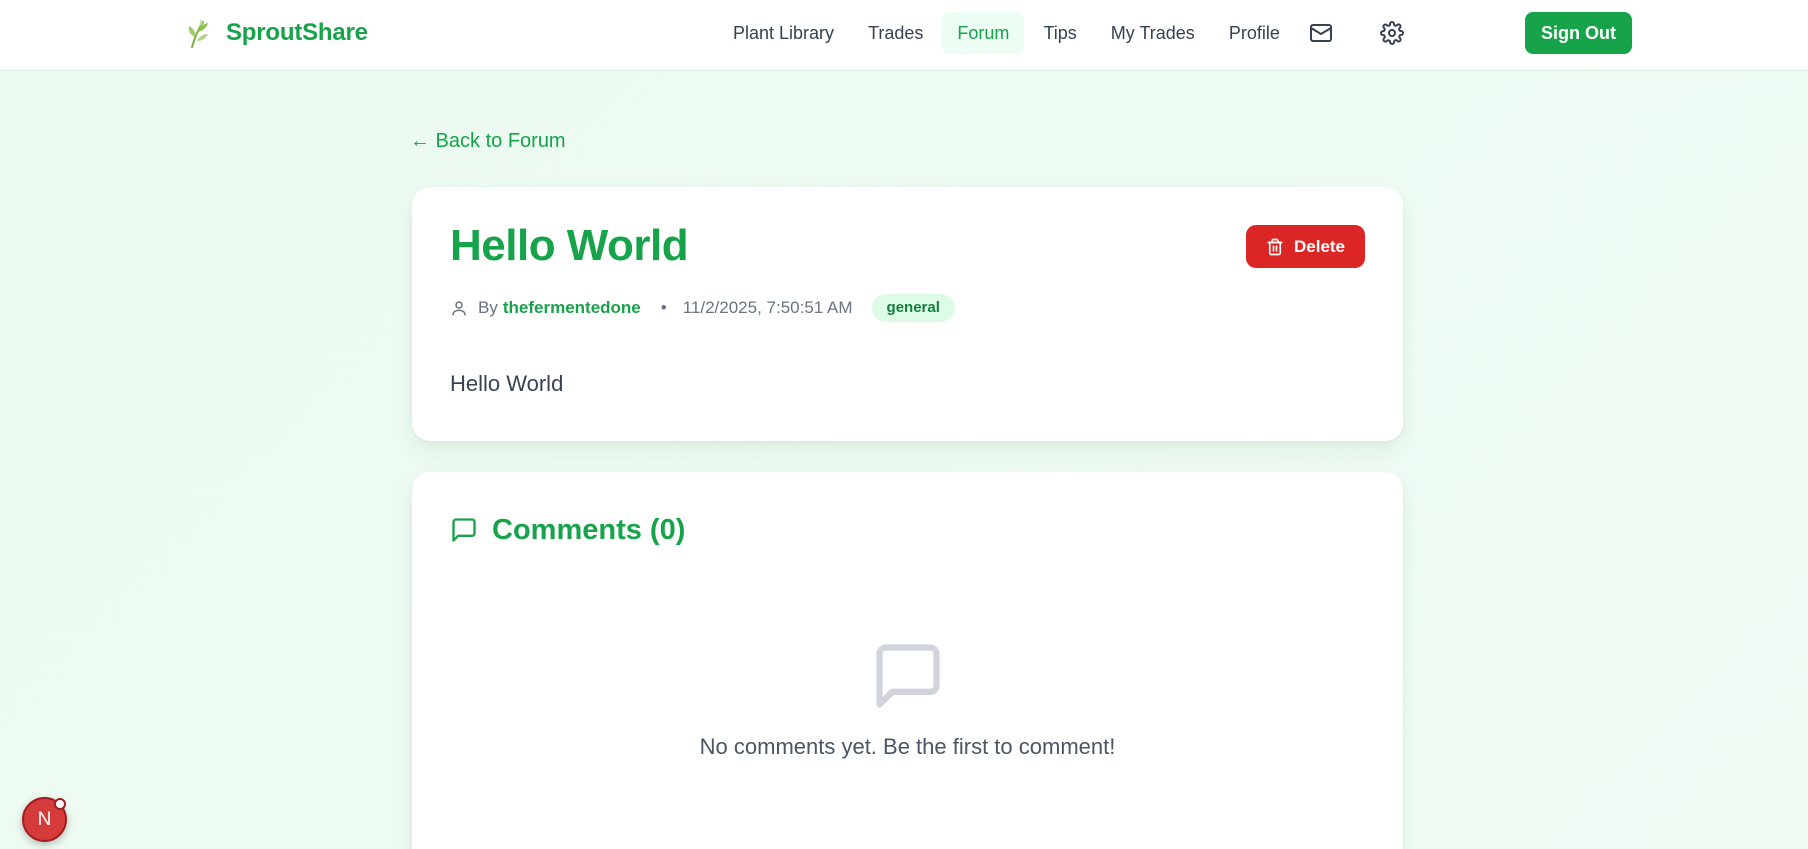  Describe the element at coordinates (488, 141) in the screenshot. I see `back-to-forum-link: ← Back to Forum` at that location.